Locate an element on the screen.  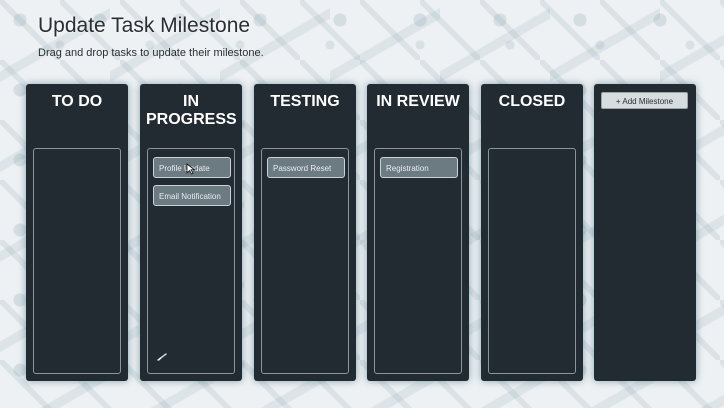
task-card: Password Reset is located at coordinates (306, 167).